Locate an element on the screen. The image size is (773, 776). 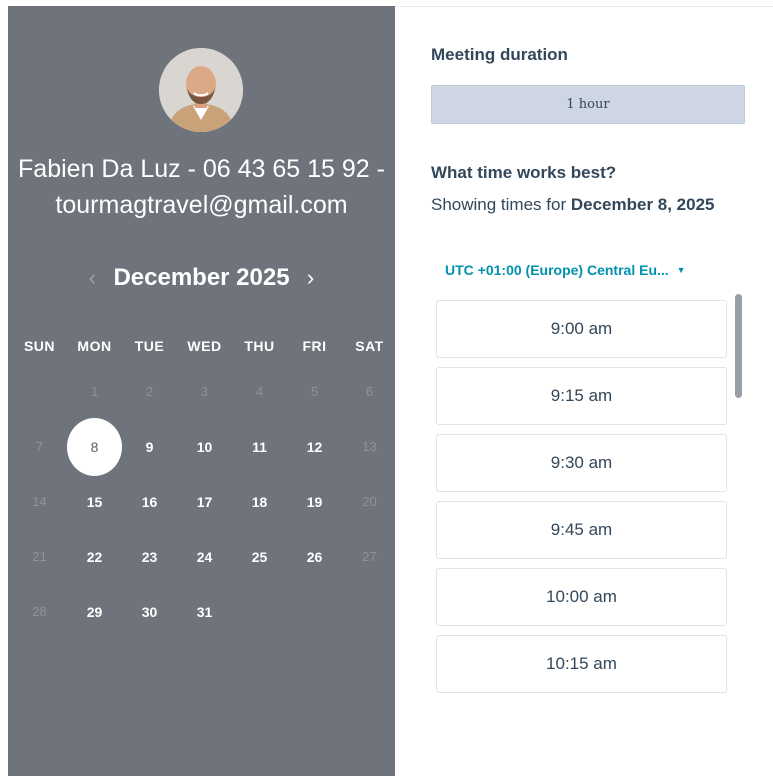
calendar-day-label: 12 is located at coordinates (314, 446).